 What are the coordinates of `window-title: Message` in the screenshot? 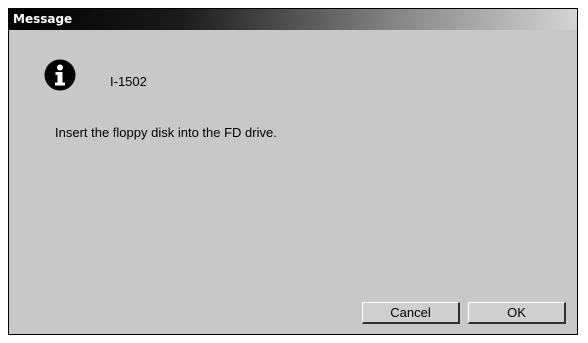 It's located at (43, 19).